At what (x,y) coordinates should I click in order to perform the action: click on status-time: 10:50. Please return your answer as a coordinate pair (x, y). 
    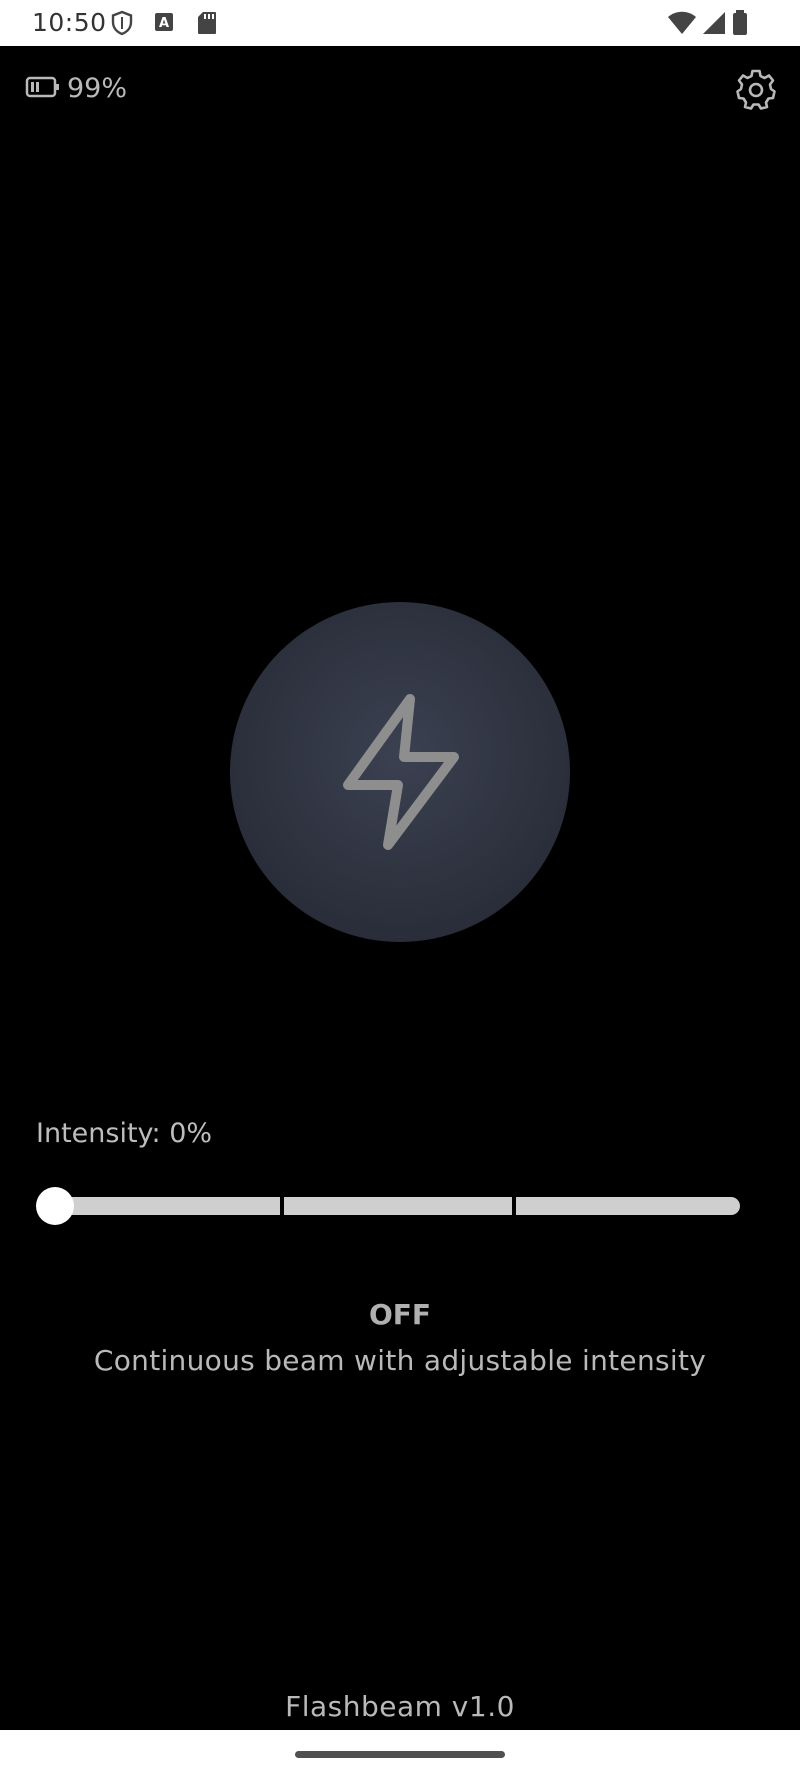
    Looking at the image, I should click on (69, 22).